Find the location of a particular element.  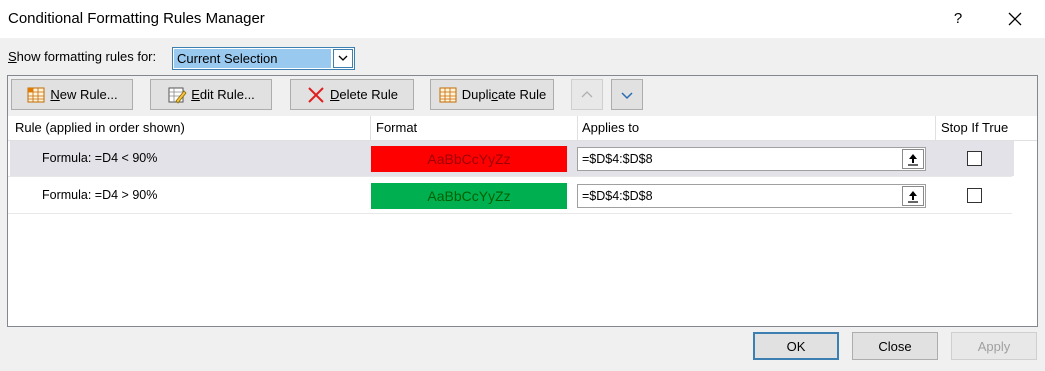

delete-rule-button: Delete Rule is located at coordinates (352, 94).